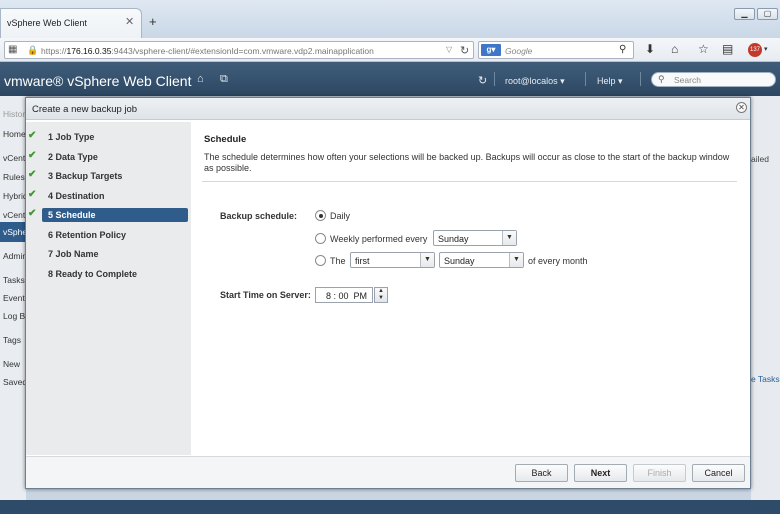 The width and height of the screenshot is (780, 514). Describe the element at coordinates (13, 256) in the screenshot. I see `bg-nav-item: Admin` at that location.